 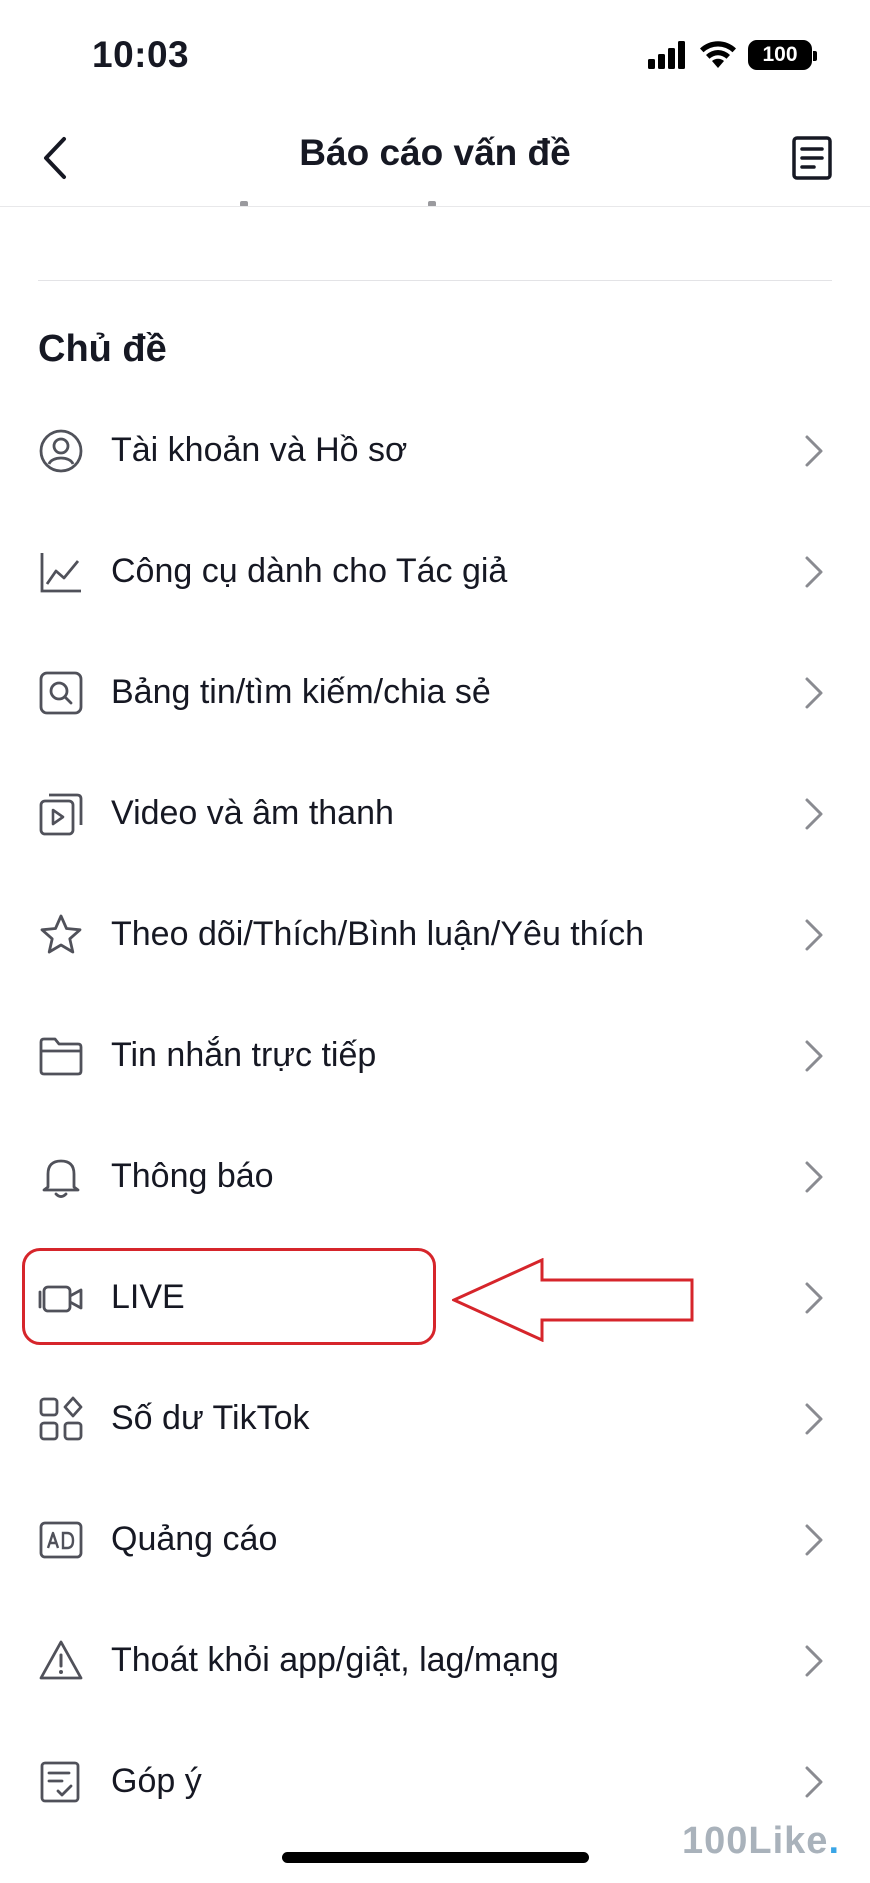 I want to click on topic-label: Video và âm thanh, so click(x=252, y=813).